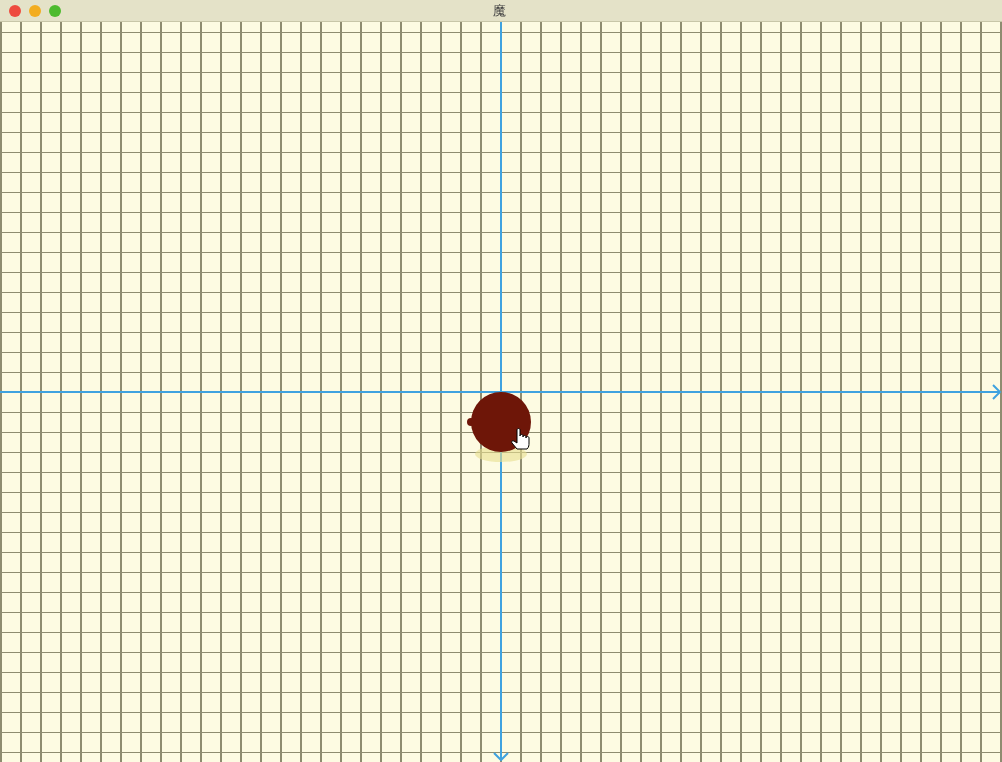  I want to click on zoom-button, so click(55, 10).